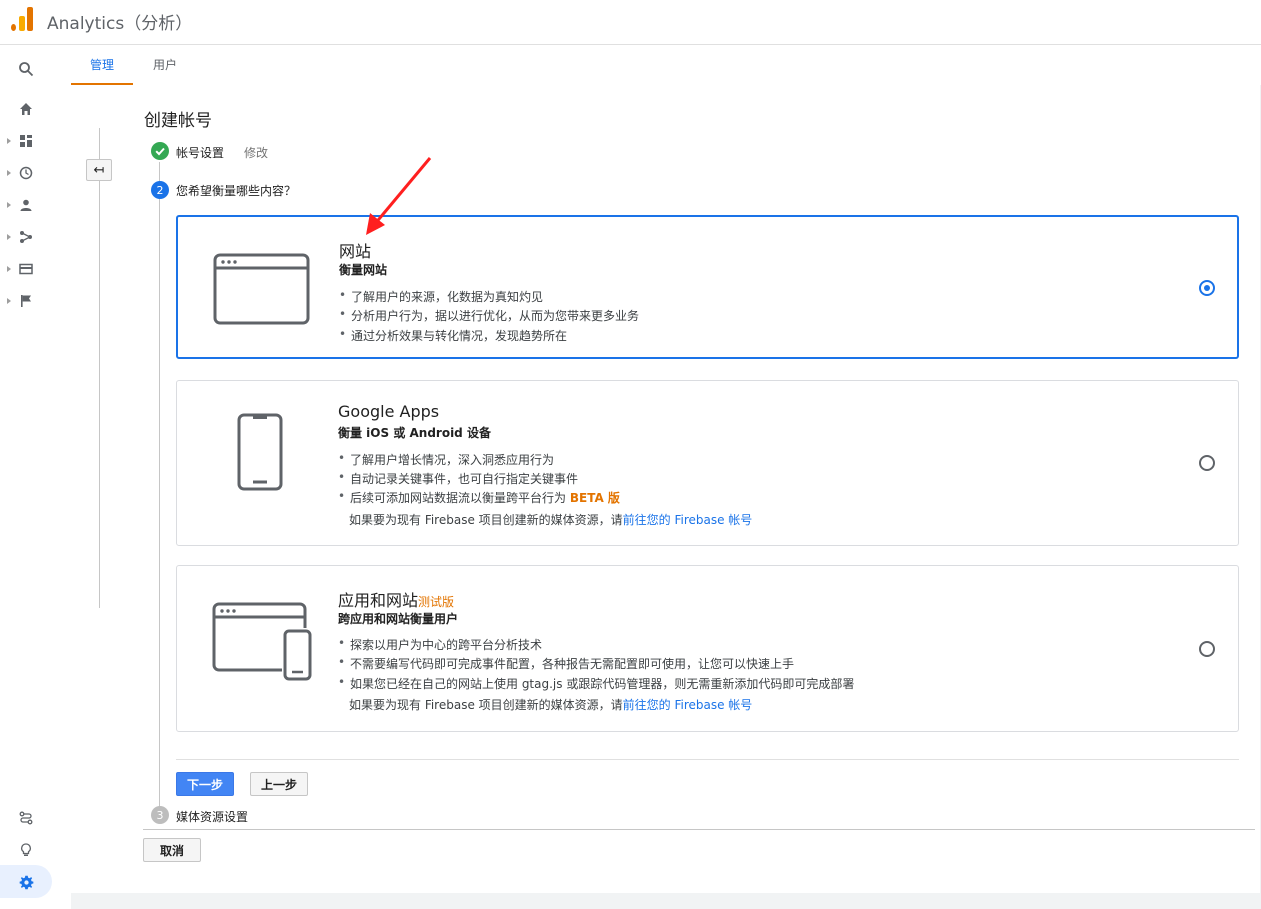  What do you see at coordinates (26, 237) in the screenshot?
I see `share-icon` at bounding box center [26, 237].